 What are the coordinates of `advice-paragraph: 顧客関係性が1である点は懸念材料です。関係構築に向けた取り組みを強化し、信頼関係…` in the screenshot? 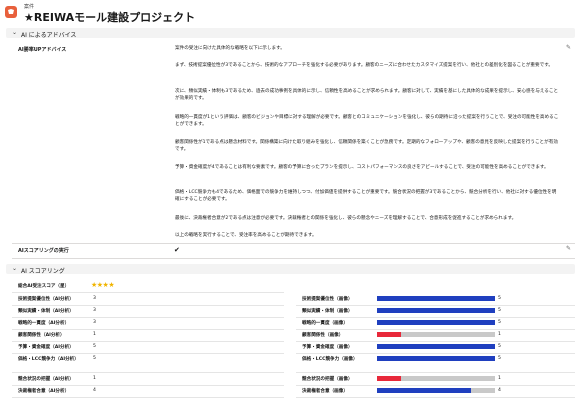 It's located at (366, 146).